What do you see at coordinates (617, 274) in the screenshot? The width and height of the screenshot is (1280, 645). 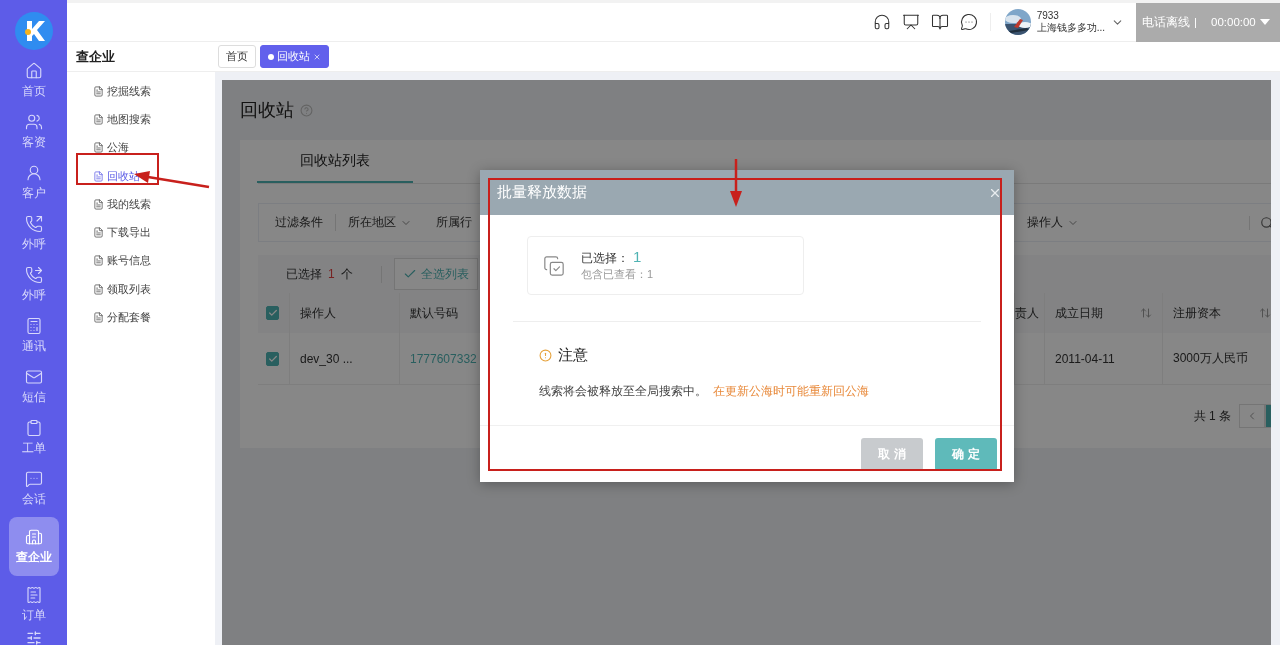 I see `viewed-count: 包含已查看：1` at bounding box center [617, 274].